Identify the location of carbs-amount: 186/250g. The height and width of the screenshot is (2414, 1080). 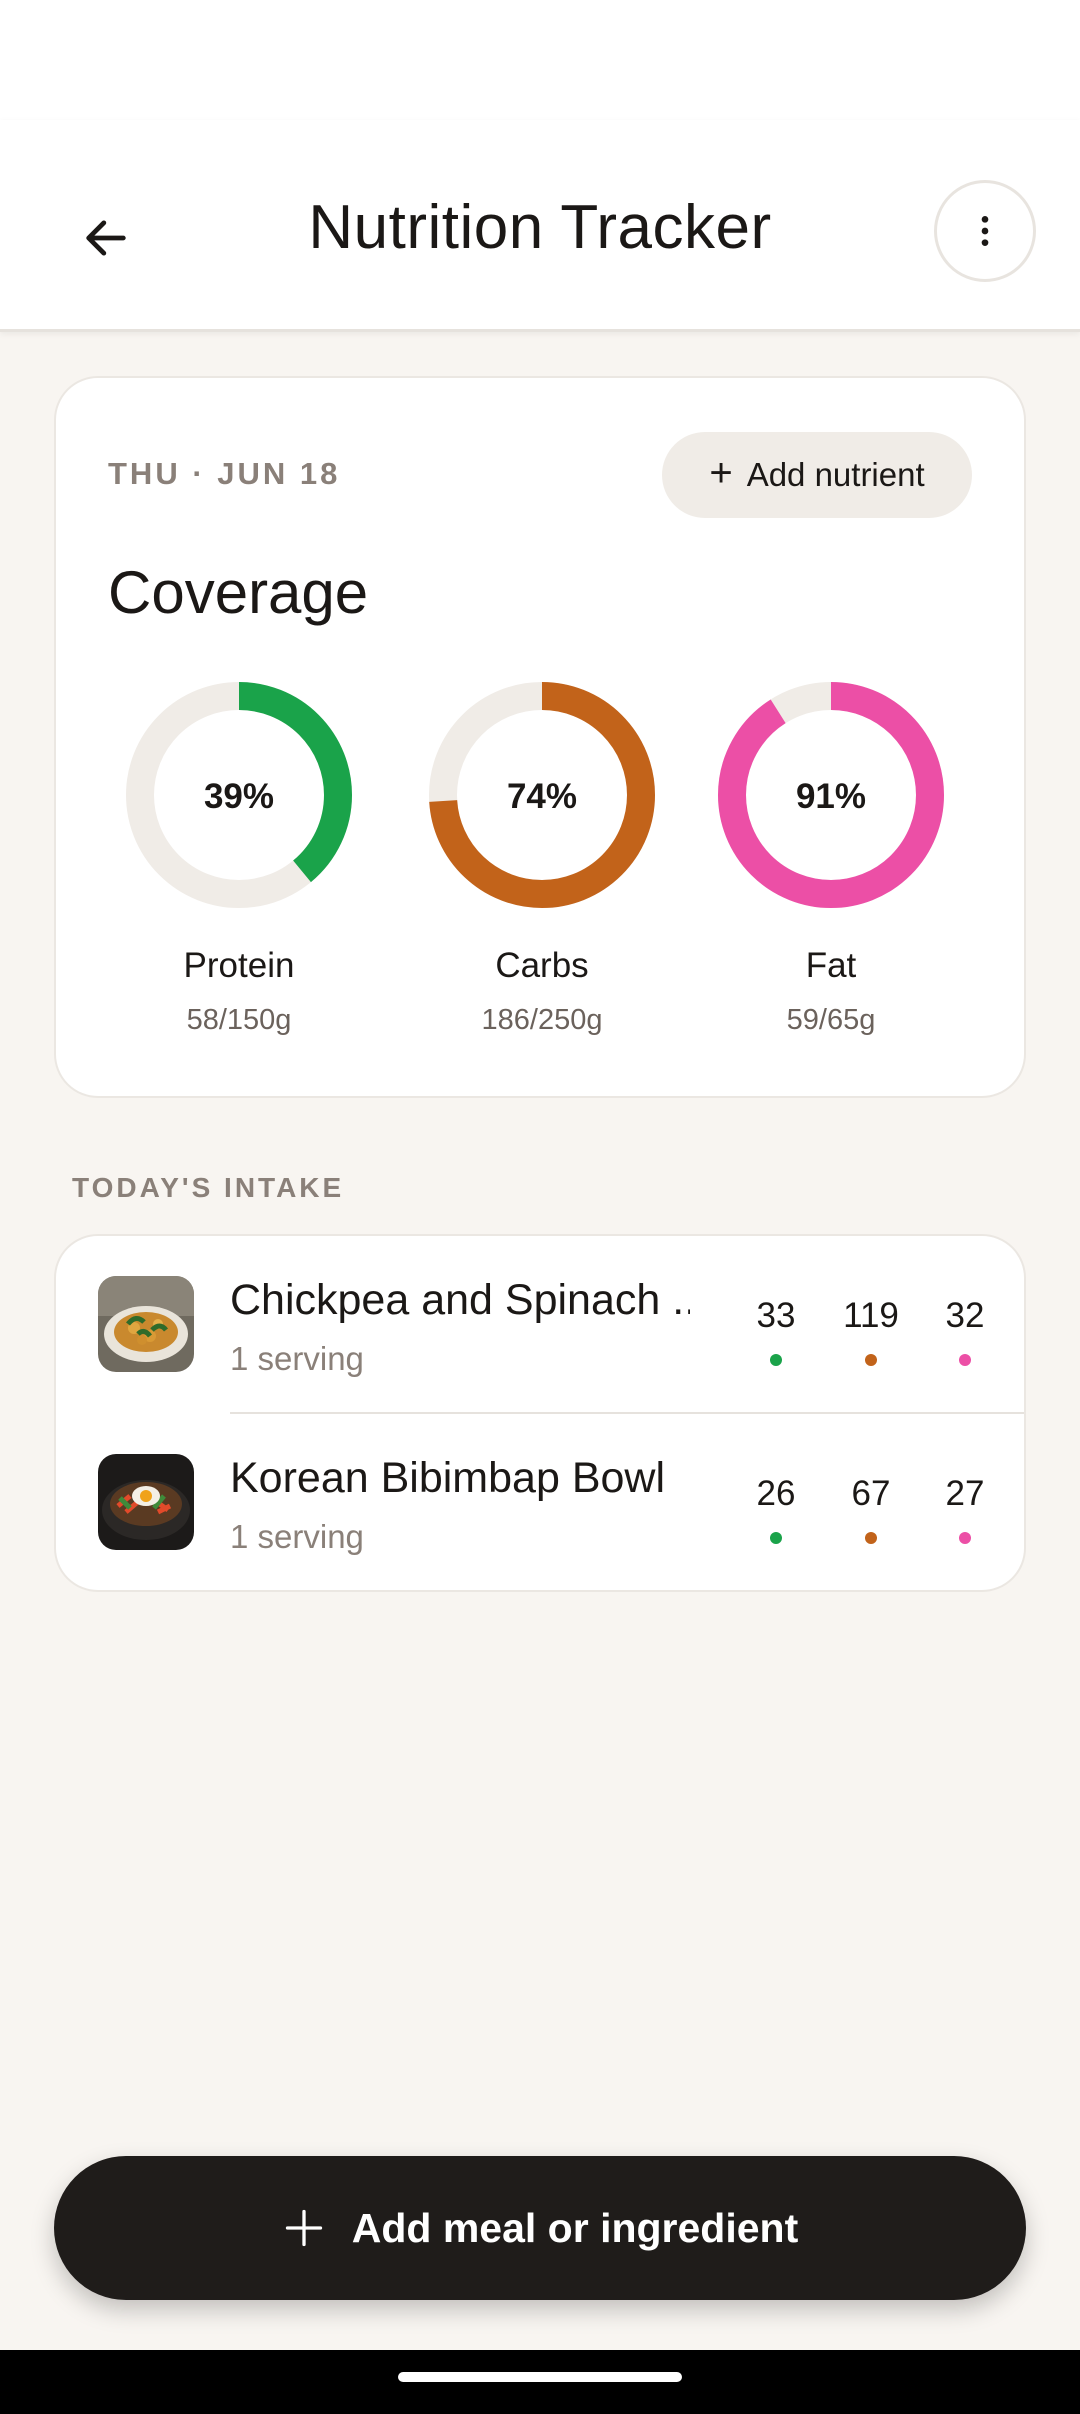
(542, 1020).